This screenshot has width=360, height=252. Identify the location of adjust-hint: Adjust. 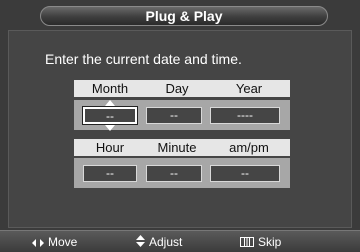
(159, 242).